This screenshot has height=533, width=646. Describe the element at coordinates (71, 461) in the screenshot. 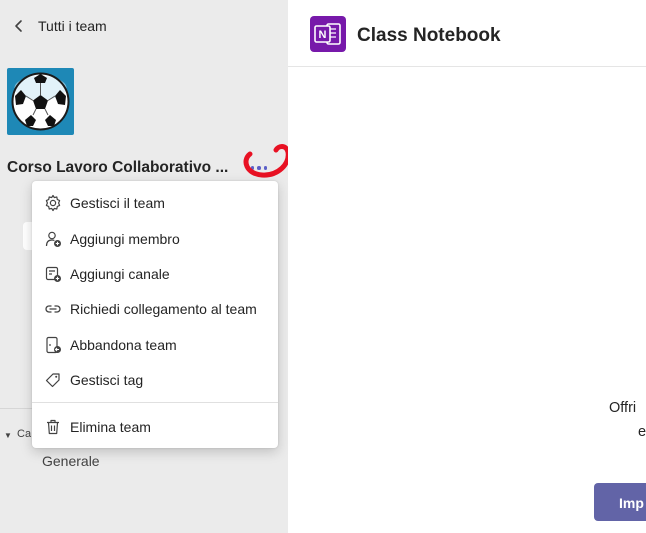

I see `channel-item-generale: Generale` at that location.